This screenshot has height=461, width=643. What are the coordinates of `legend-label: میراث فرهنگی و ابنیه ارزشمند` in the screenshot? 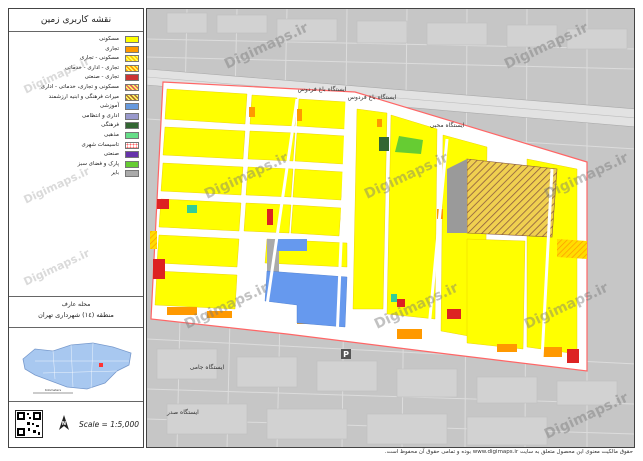 It's located at (83, 96).